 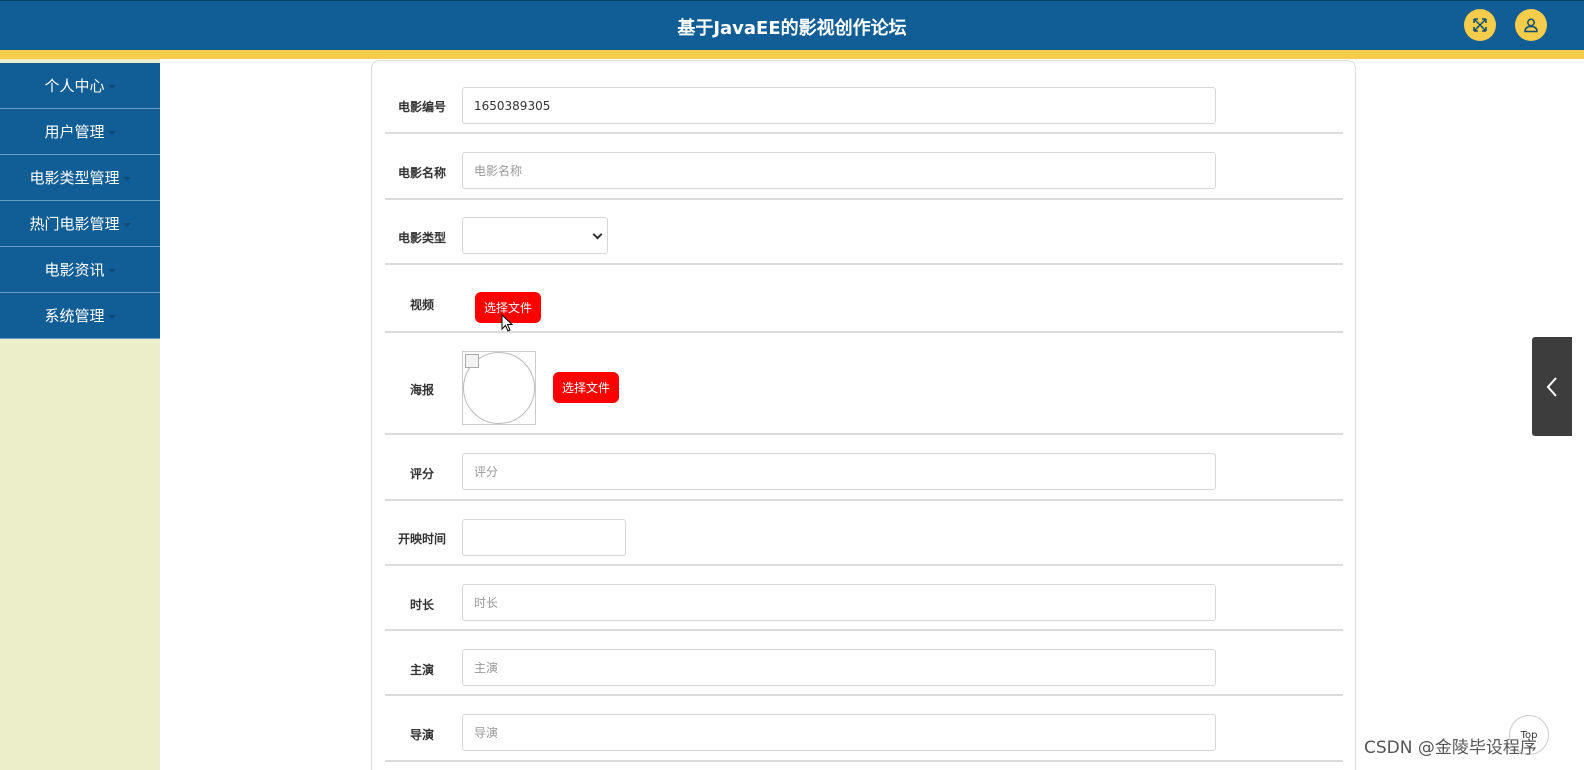 What do you see at coordinates (864, 232) in the screenshot?
I see `form-row-movie-type: 电影类型` at bounding box center [864, 232].